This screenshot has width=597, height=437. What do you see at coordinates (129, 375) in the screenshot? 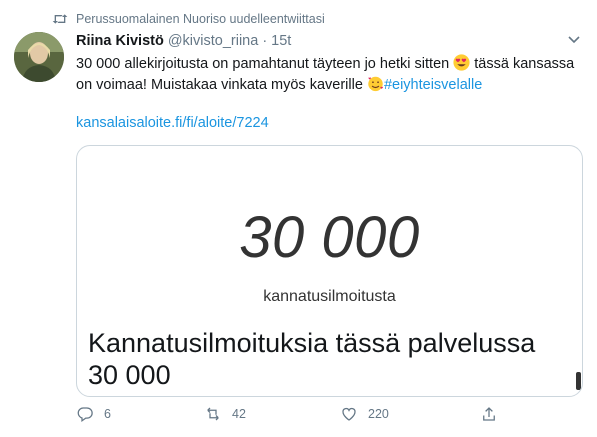
I see `card-title-line2: 30 000` at bounding box center [129, 375].